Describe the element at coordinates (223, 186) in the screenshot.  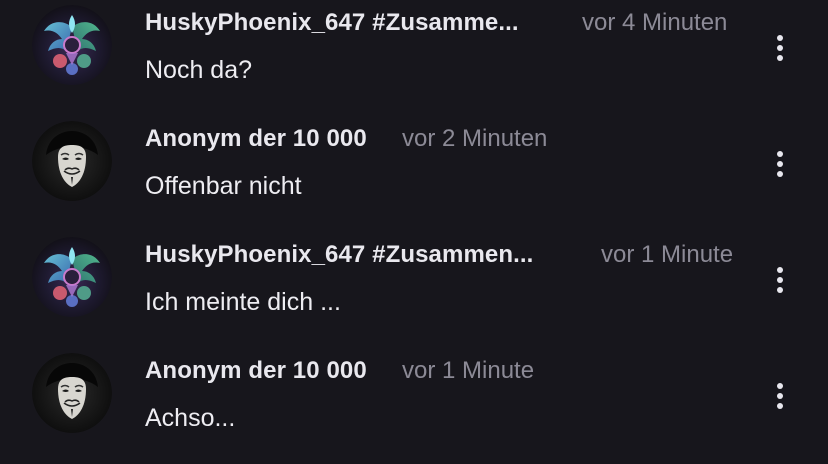
I see `comment-text: Offenbar nicht` at that location.